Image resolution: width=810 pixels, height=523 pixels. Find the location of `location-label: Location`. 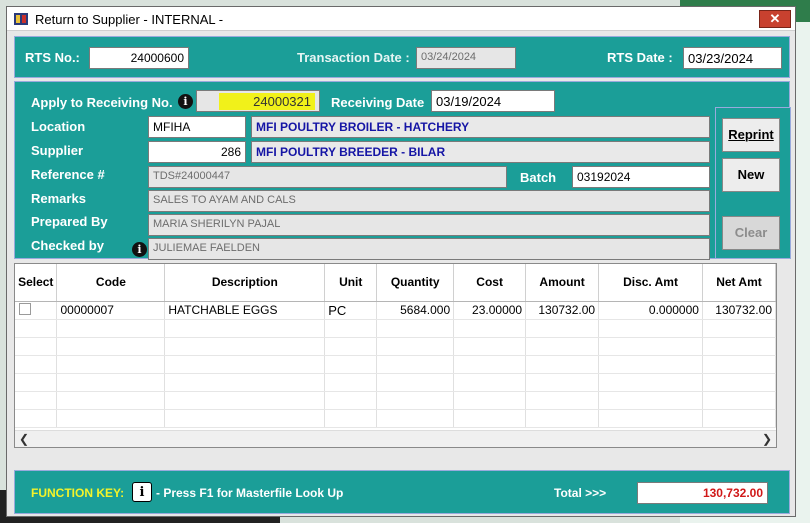

location-label: Location is located at coordinates (58, 126).